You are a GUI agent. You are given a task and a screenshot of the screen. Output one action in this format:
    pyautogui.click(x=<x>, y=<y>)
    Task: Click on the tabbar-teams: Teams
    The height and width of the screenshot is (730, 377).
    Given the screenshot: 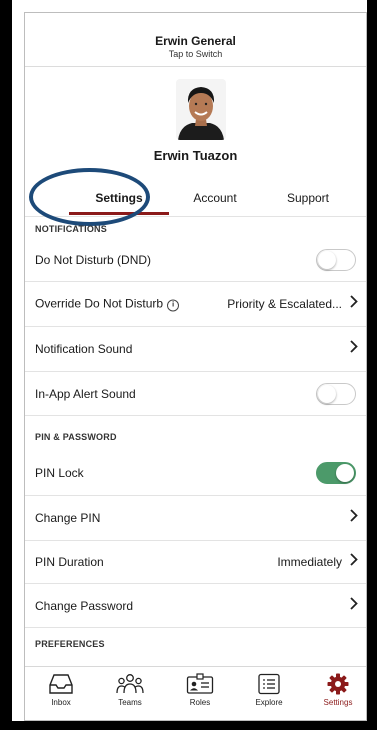 What is the action you would take?
    pyautogui.click(x=130, y=690)
    